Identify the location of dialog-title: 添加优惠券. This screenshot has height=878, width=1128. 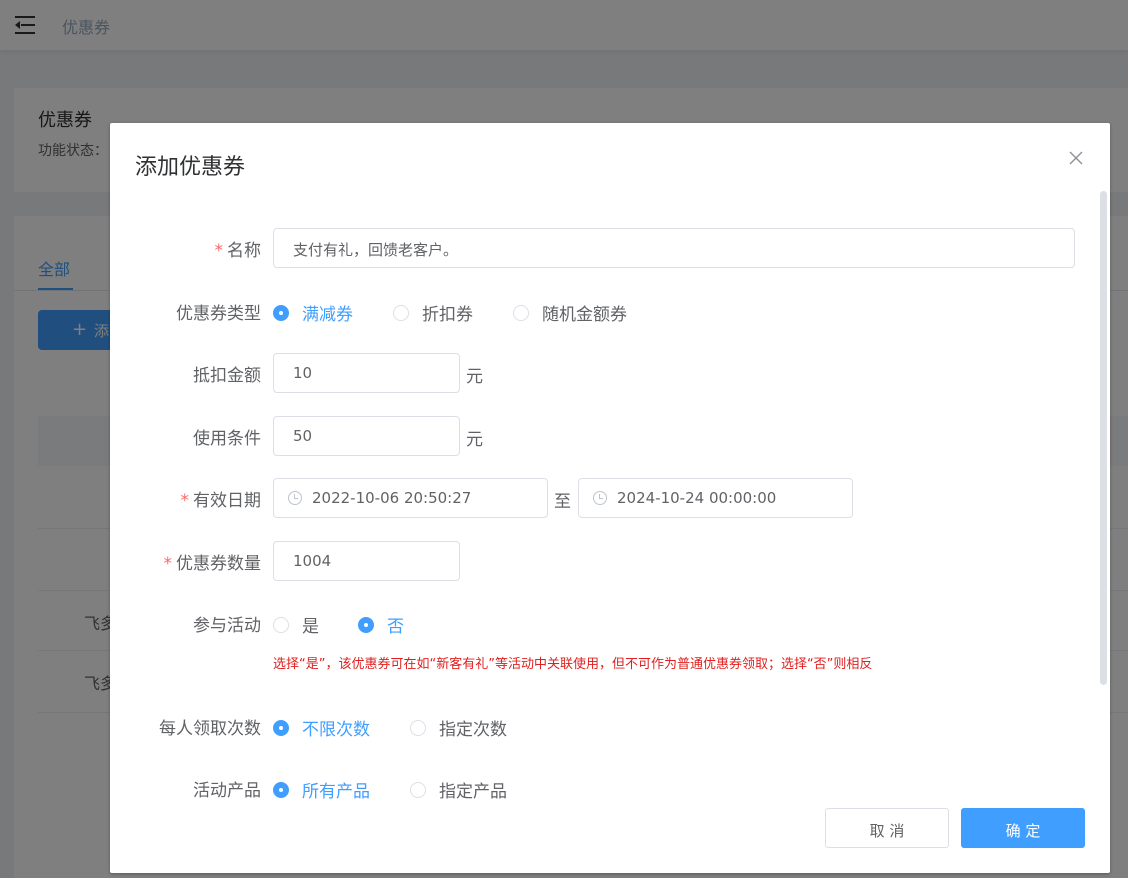
(190, 167).